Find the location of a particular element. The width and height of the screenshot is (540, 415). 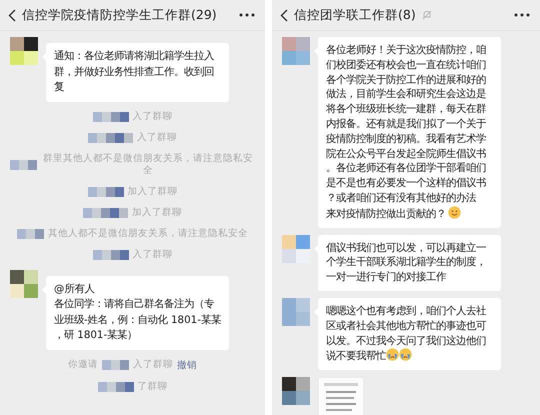

message-text: 通知：各位老师请将湖北籍学生拉入群，并做好业务性排查工作。收到回复 is located at coordinates (134, 71).